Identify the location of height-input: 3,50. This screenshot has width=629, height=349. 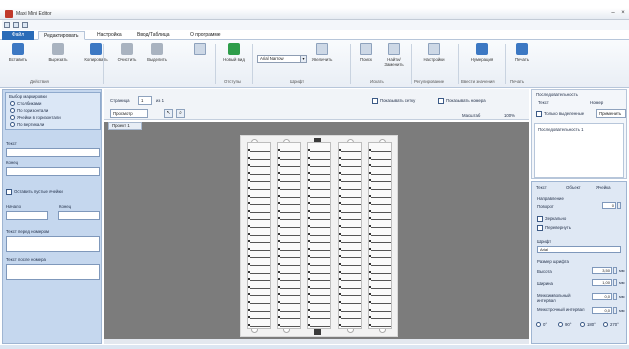
(602, 270).